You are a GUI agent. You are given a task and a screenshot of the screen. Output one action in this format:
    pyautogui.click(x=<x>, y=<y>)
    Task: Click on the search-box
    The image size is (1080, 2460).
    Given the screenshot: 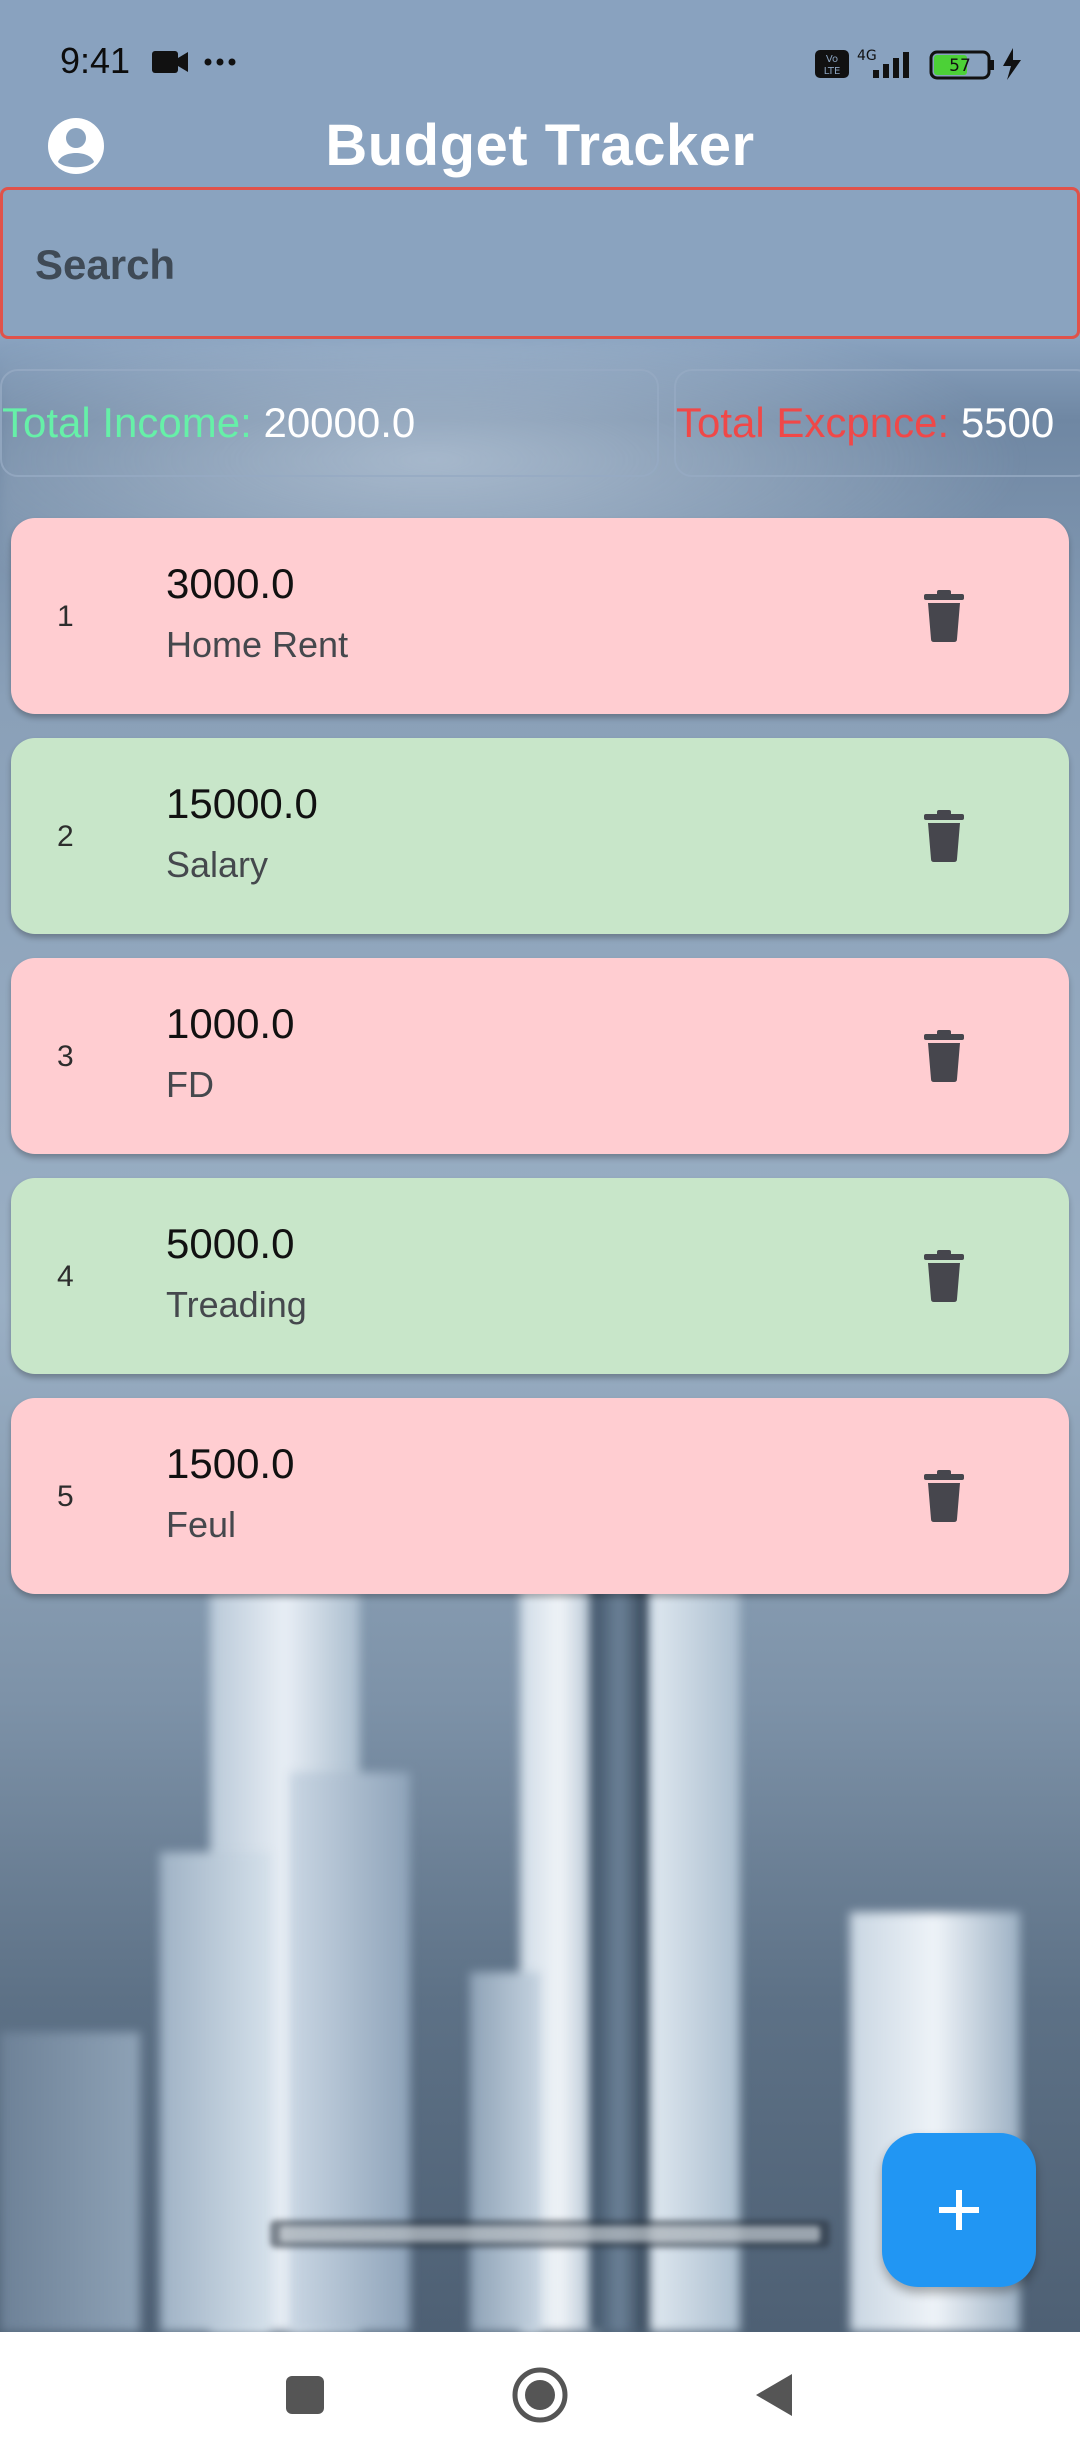 What is the action you would take?
    pyautogui.click(x=540, y=263)
    